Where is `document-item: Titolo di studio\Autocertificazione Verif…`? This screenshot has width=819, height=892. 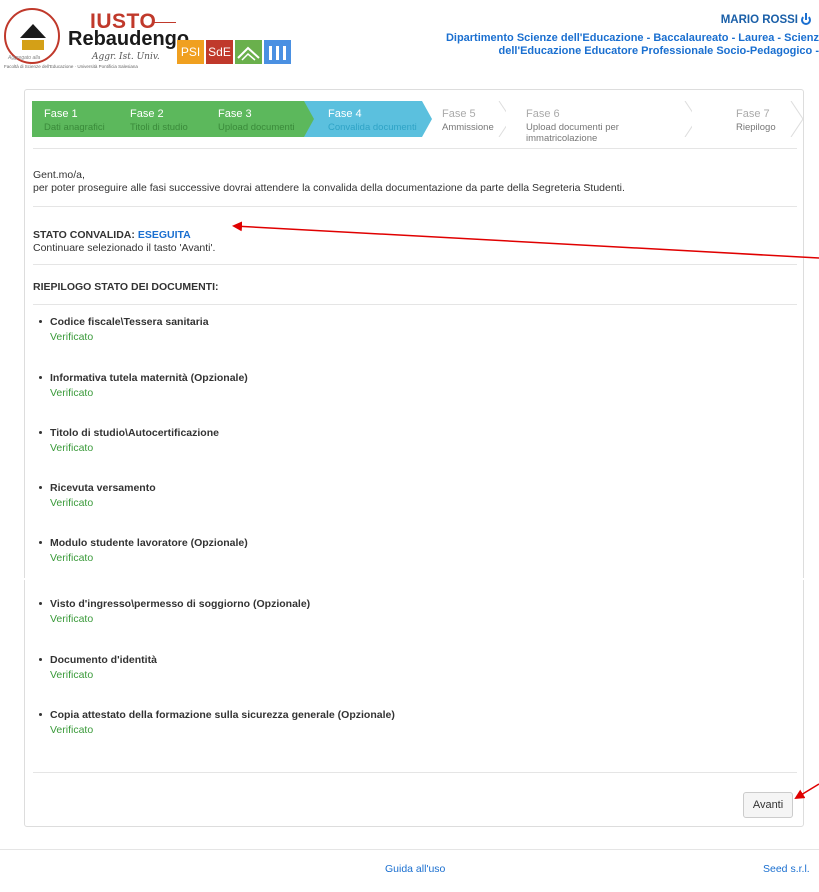
document-item: Titolo di studio\Autocertificazione Verif… is located at coordinates (129, 440).